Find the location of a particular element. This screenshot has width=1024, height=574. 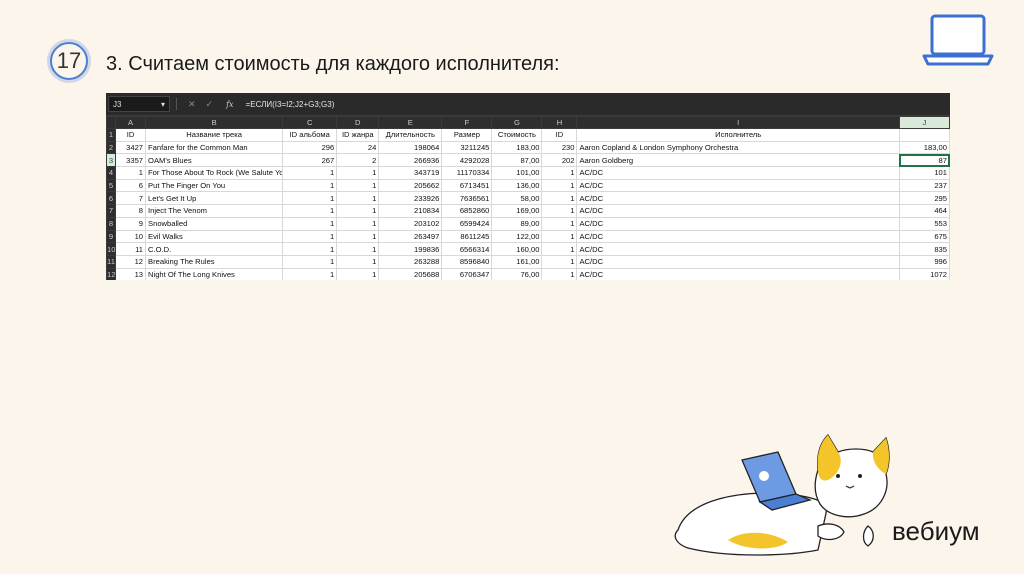

cell-g9: 122,00 is located at coordinates (517, 236).